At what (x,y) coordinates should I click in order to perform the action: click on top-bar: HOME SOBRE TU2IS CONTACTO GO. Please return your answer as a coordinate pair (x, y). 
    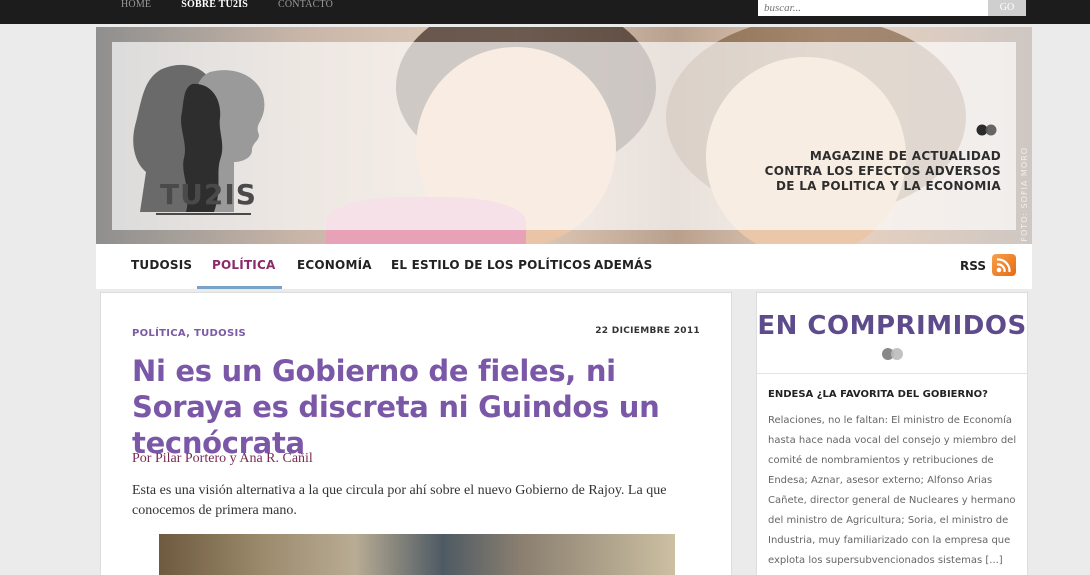
    Looking at the image, I should click on (545, 12).